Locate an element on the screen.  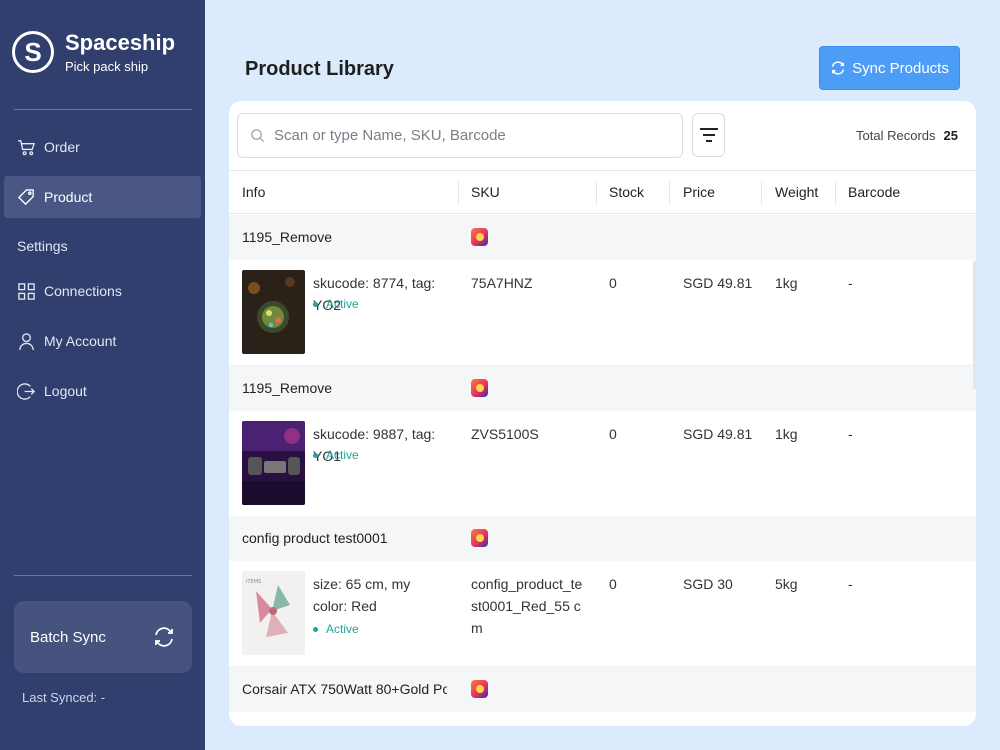
product-group-row: config product test0001 is located at coordinates (602, 538).